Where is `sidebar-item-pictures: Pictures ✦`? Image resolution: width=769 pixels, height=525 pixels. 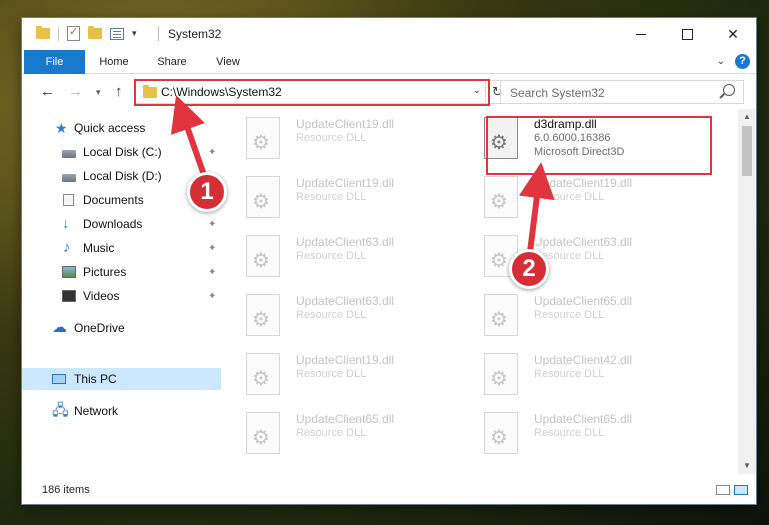 sidebar-item-pictures: Pictures ✦ is located at coordinates (121, 272).